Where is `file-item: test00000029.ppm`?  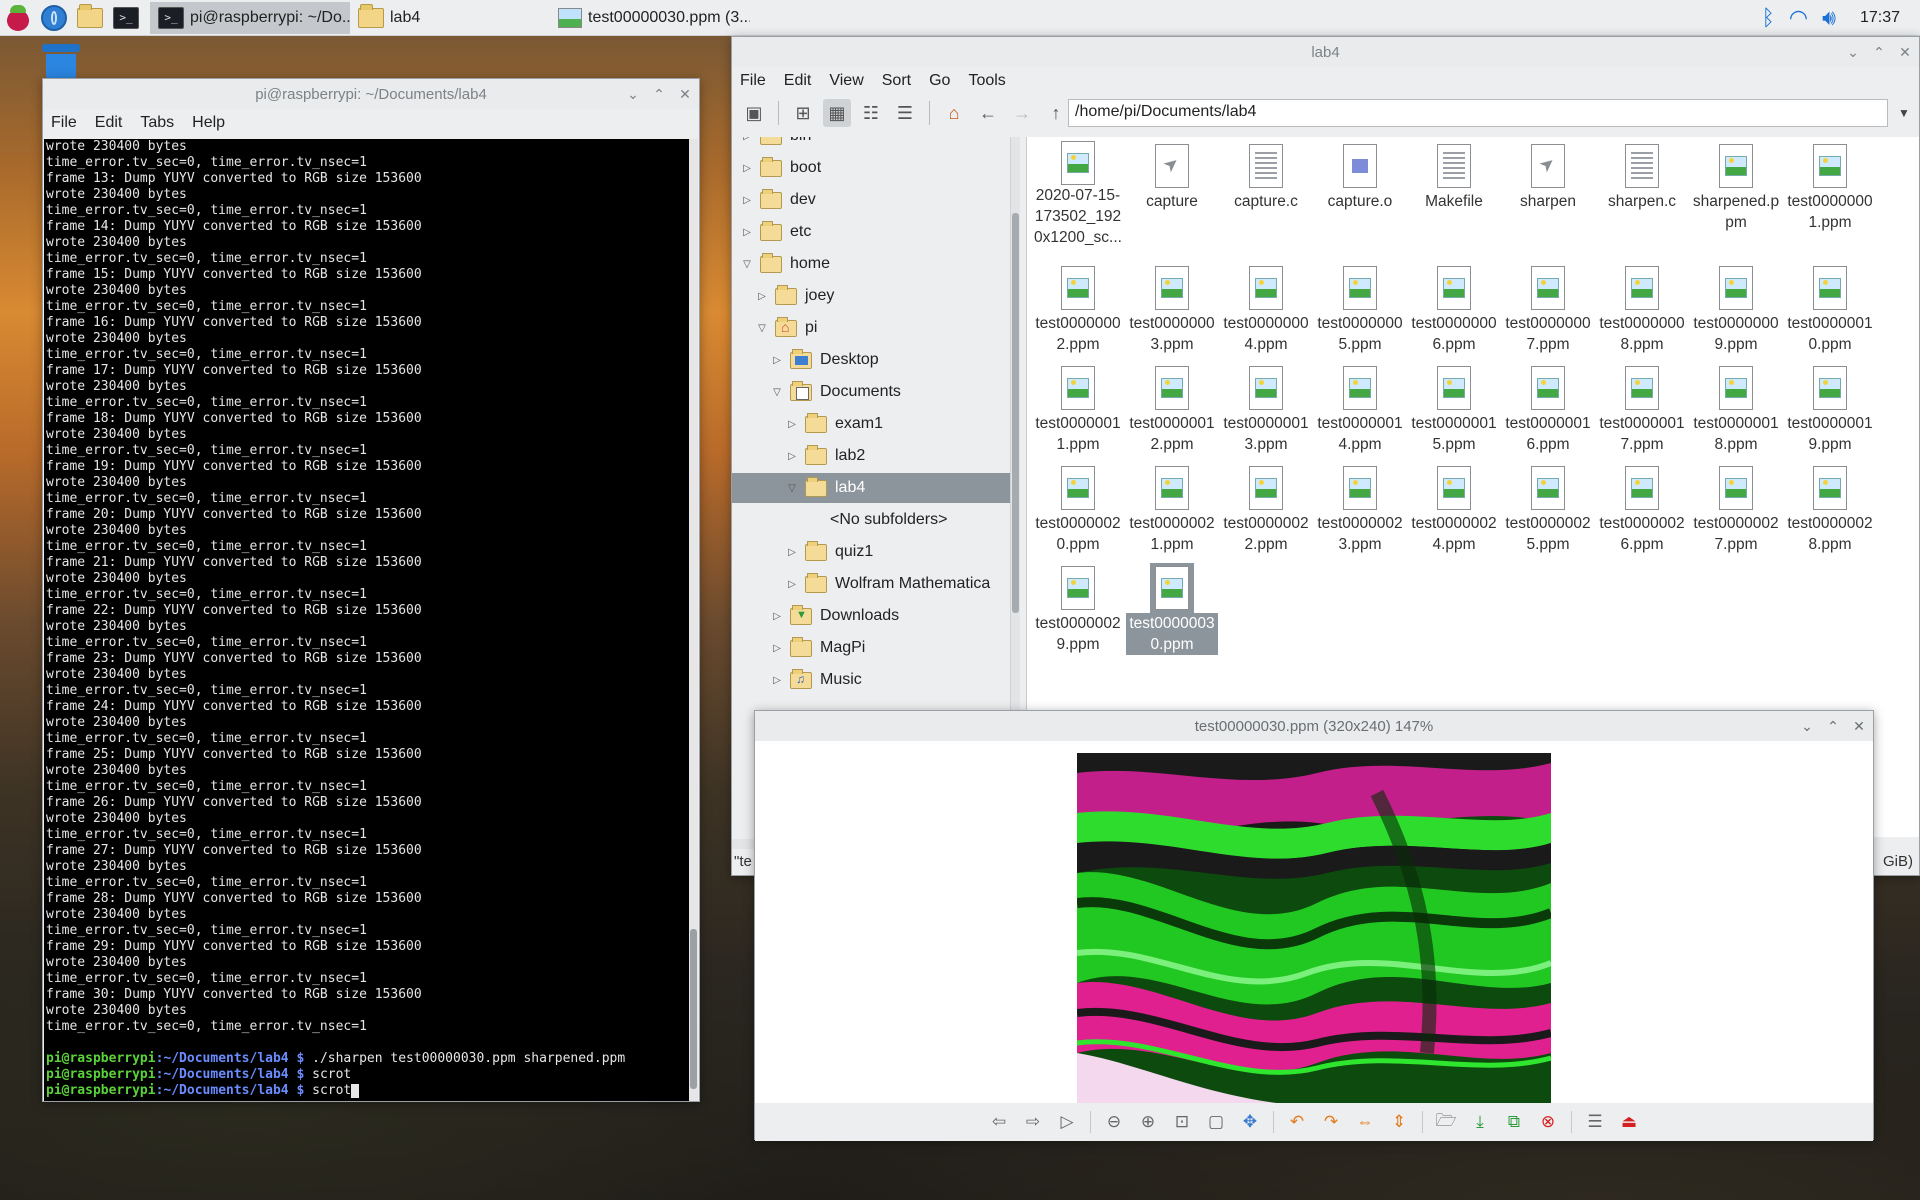 file-item: test00000029.ppm is located at coordinates (1078, 611).